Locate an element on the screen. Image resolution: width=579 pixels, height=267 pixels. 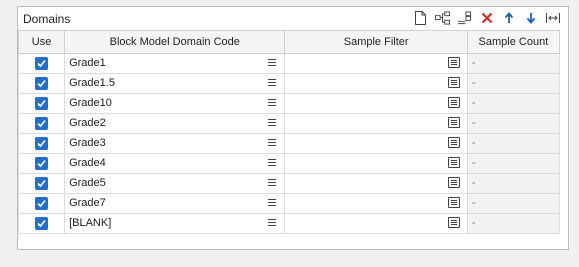
table-row: Grade2 - is located at coordinates (289, 123).